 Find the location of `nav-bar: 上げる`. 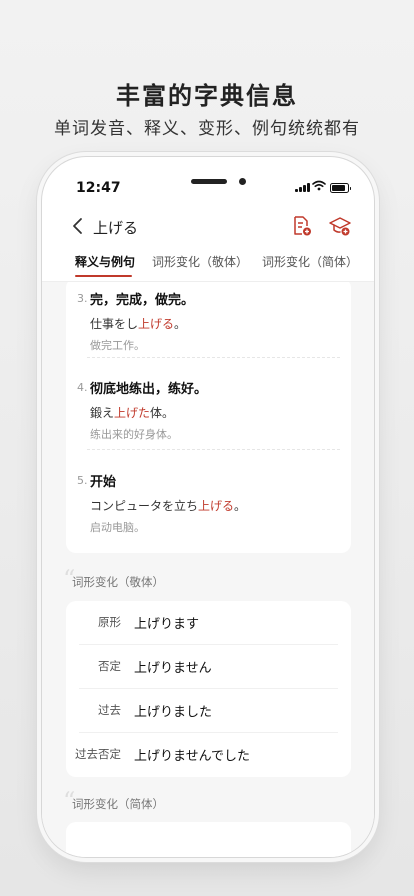

nav-bar: 上げる is located at coordinates (208, 229).